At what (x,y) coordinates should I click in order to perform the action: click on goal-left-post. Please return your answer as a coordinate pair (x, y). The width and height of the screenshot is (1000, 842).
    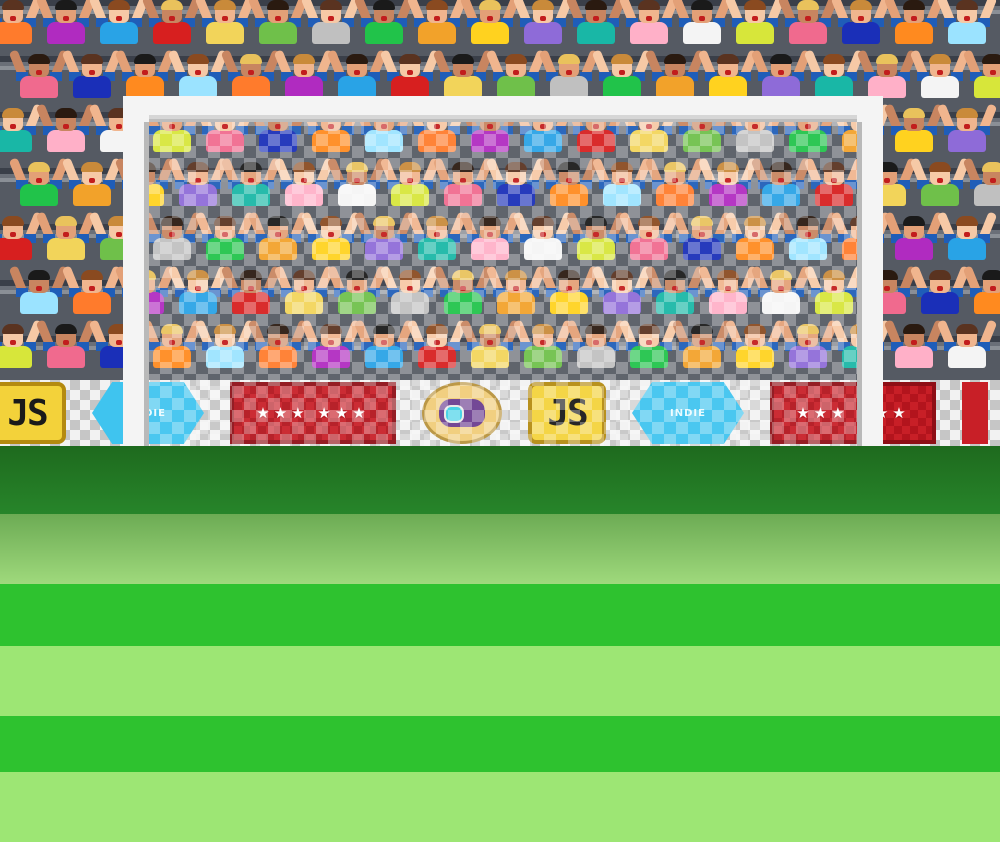
    Looking at the image, I should click on (136, 272).